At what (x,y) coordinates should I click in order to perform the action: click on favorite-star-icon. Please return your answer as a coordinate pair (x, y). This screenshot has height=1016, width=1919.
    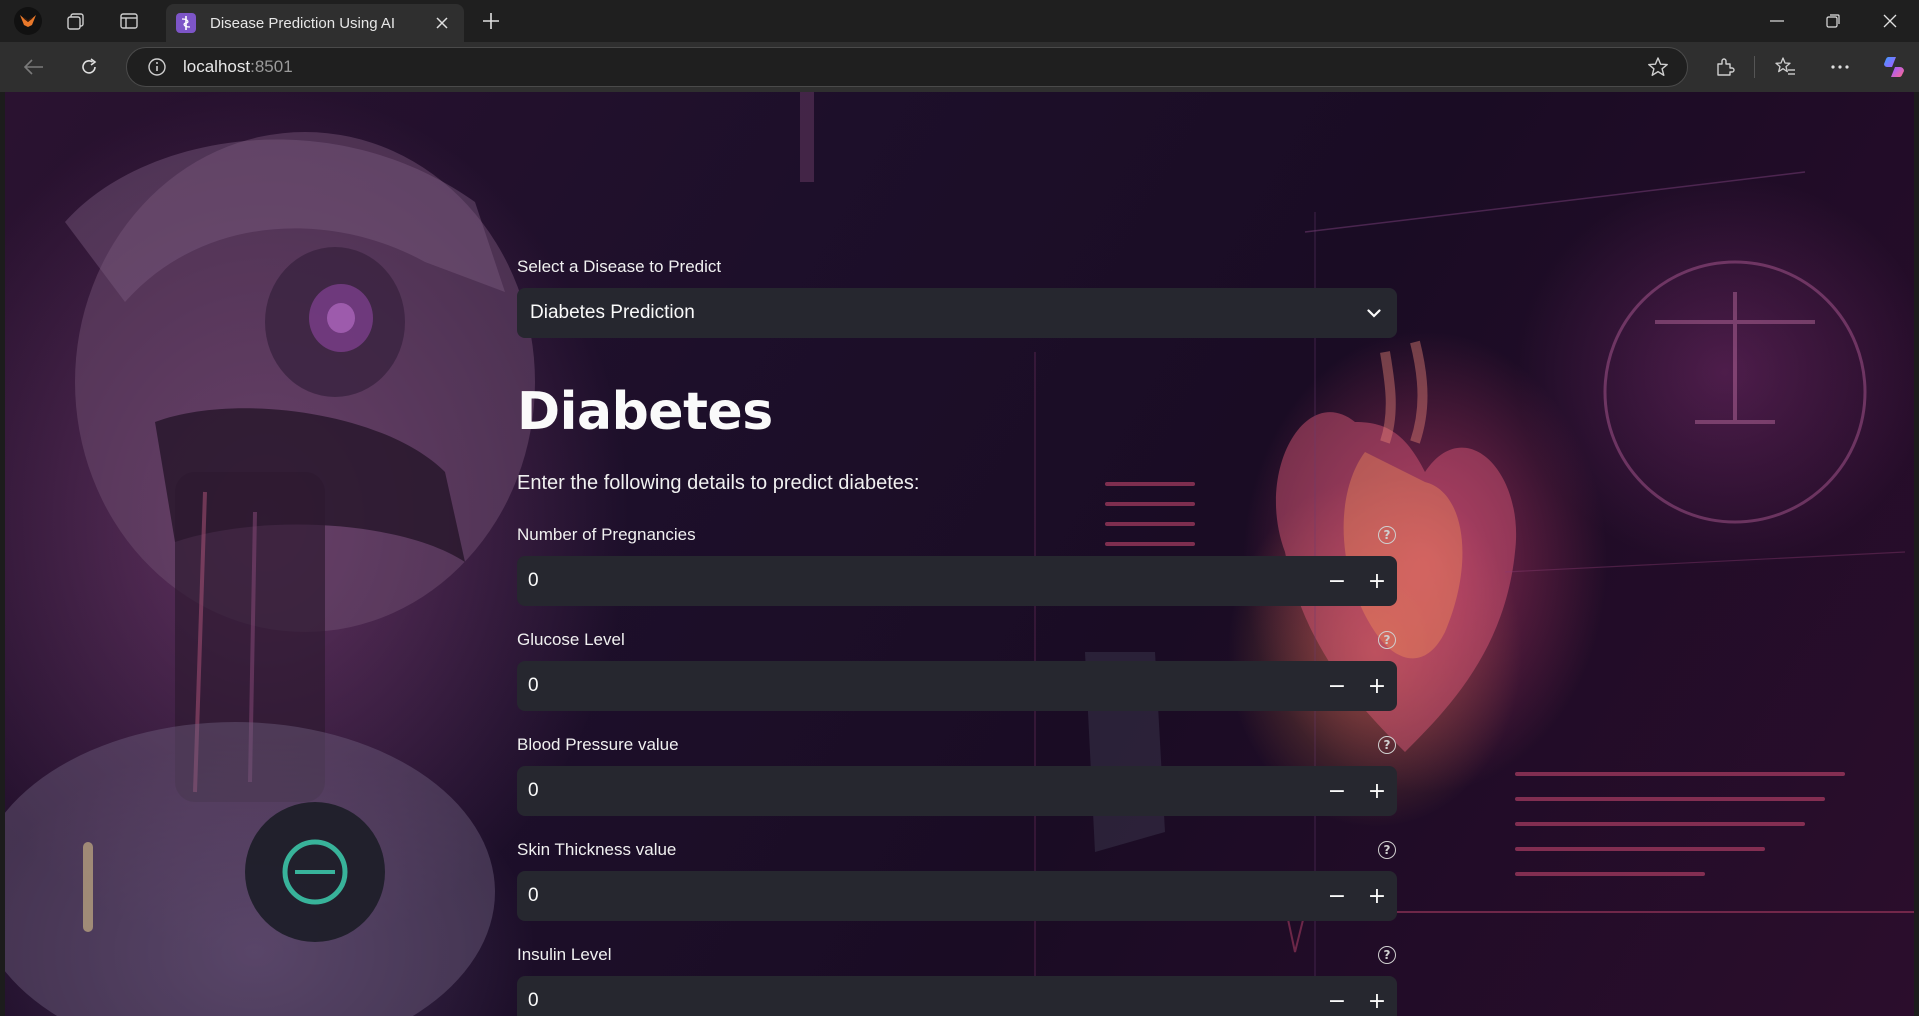
    Looking at the image, I should click on (1658, 67).